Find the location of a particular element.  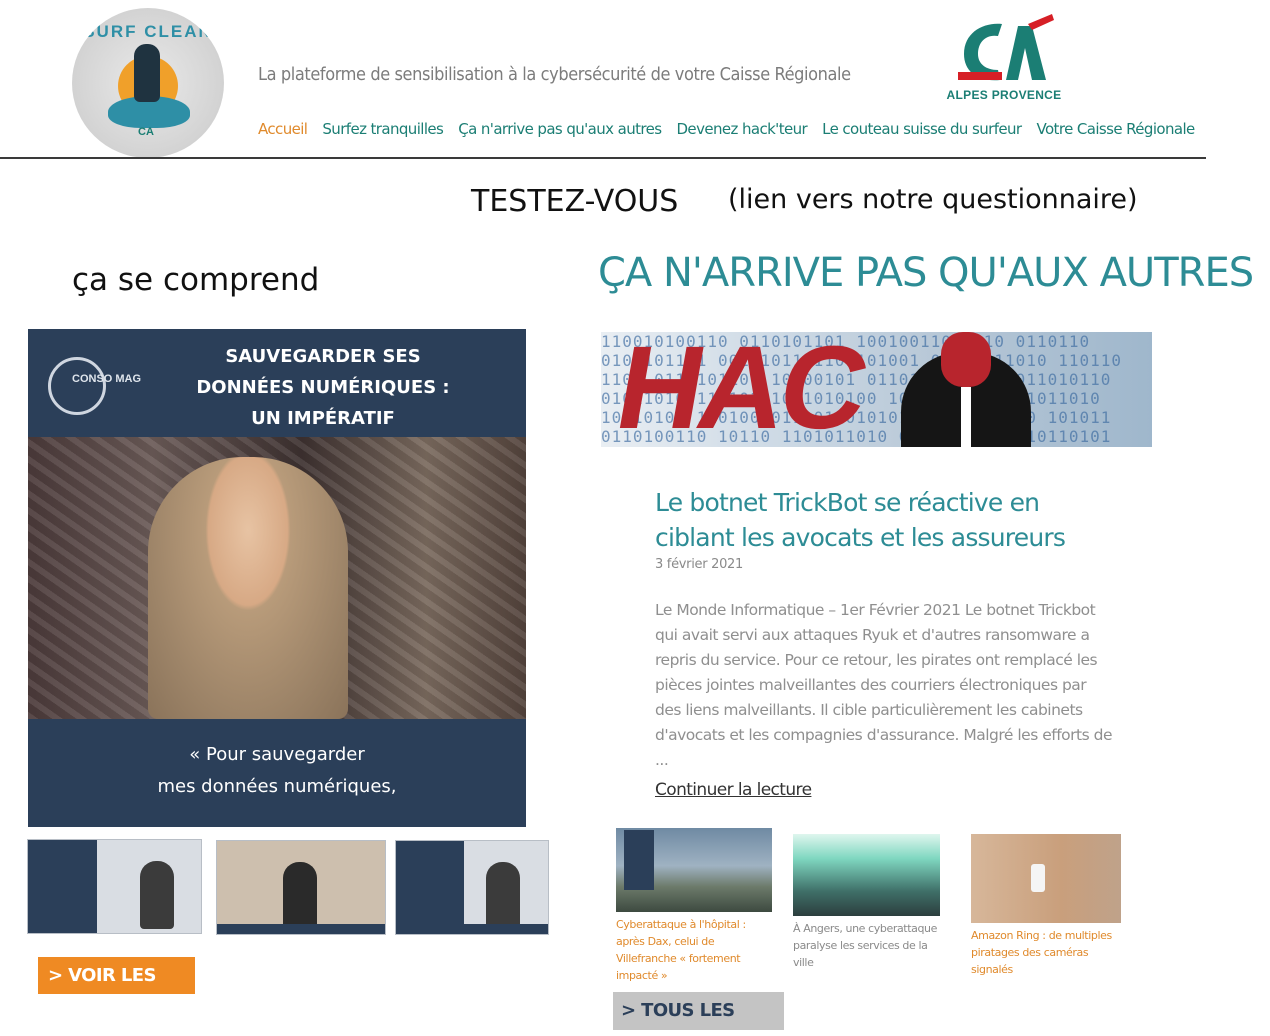

credit-agricole-logo: ALPES PROVENCE is located at coordinates (1006, 60).